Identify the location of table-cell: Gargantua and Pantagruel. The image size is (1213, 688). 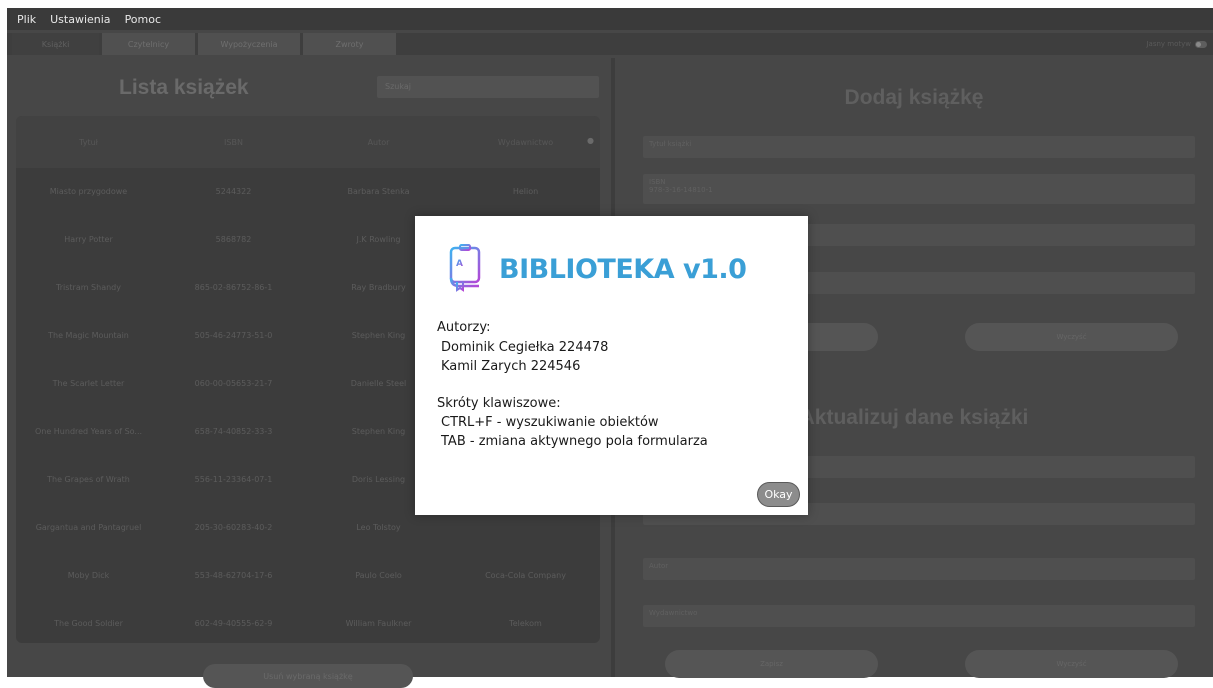
(88, 527).